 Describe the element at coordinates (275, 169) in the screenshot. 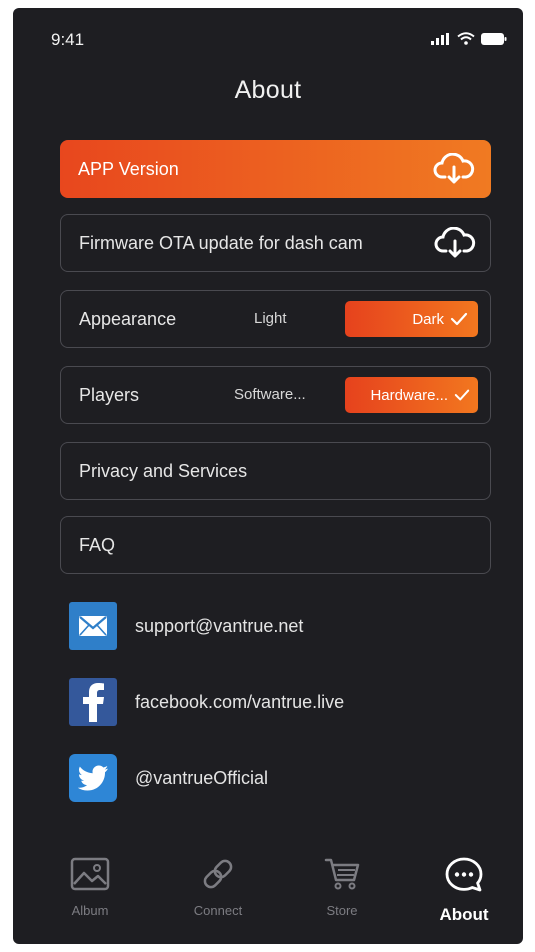

I see `app-version-row: APP Version` at that location.